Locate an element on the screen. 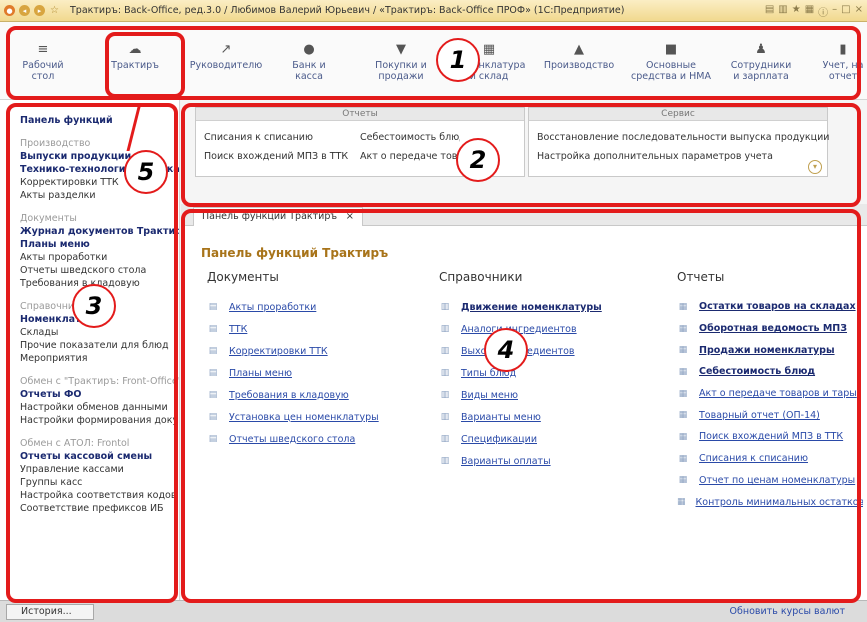 This screenshot has height=622, width=867. print-icon: ▥ is located at coordinates (782, 11).